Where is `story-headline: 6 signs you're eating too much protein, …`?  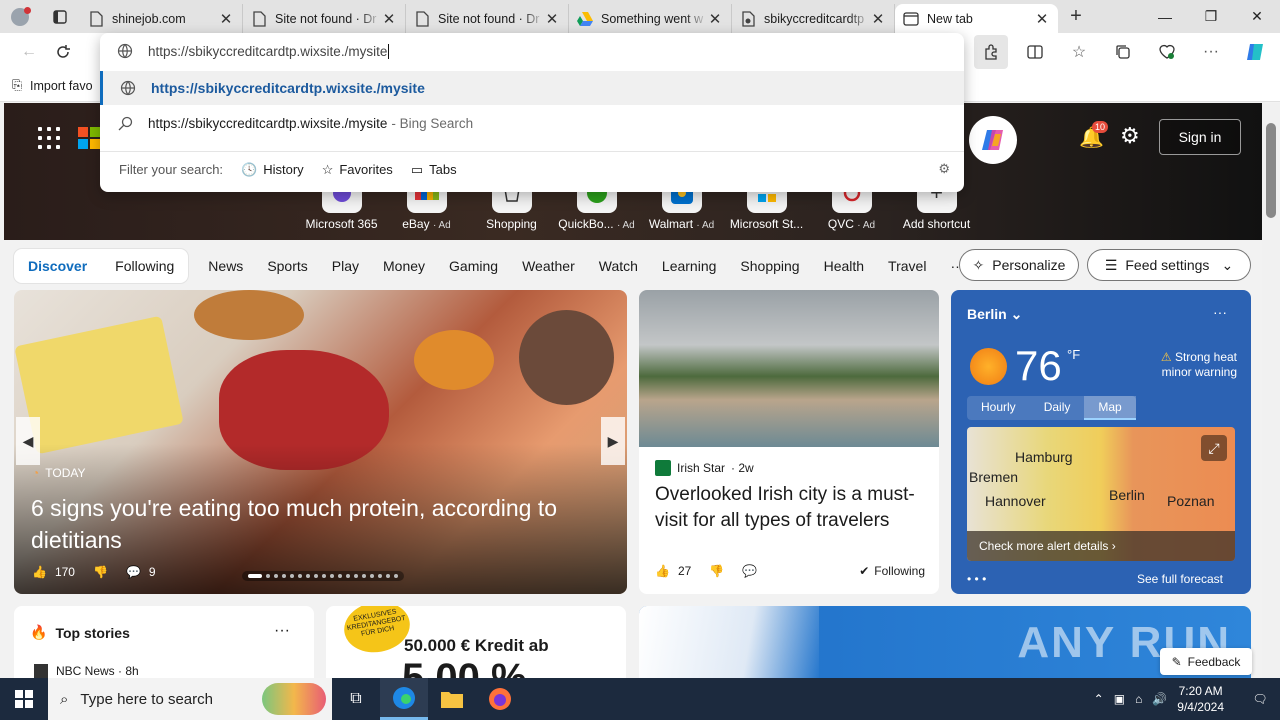
story-headline: 6 signs you're eating too much protein, … is located at coordinates (323, 524).